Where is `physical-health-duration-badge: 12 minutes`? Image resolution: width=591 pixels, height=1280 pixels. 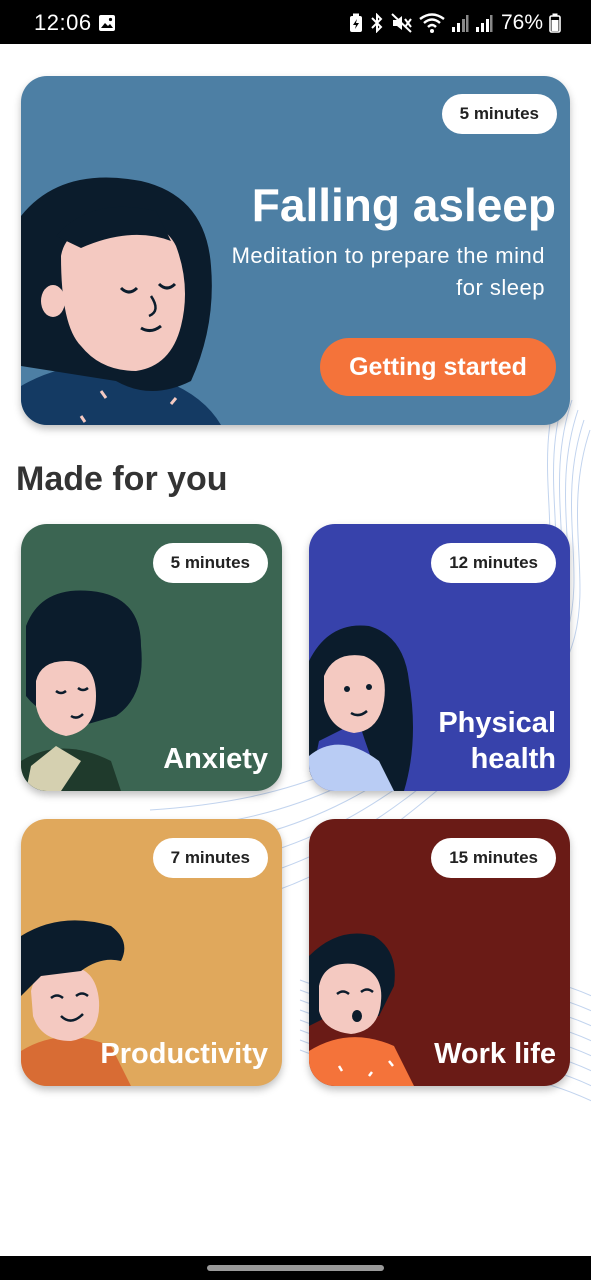
physical-health-duration-badge: 12 minutes is located at coordinates (493, 563).